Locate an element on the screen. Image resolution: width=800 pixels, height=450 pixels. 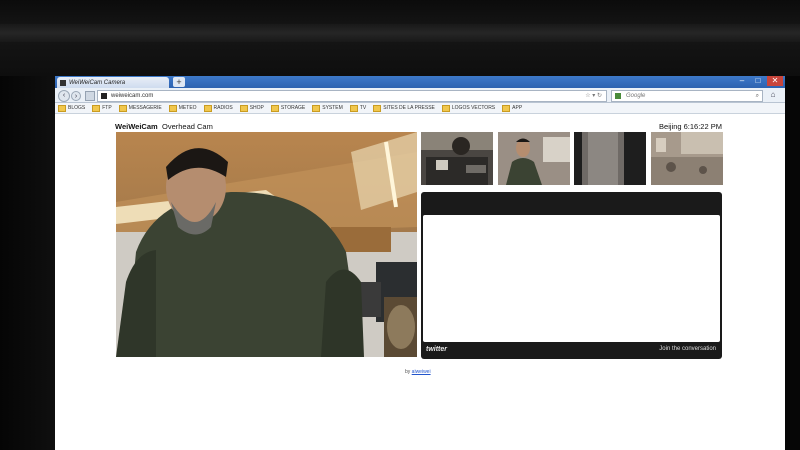
search-icon: ⌕ is located at coordinates (757, 96).